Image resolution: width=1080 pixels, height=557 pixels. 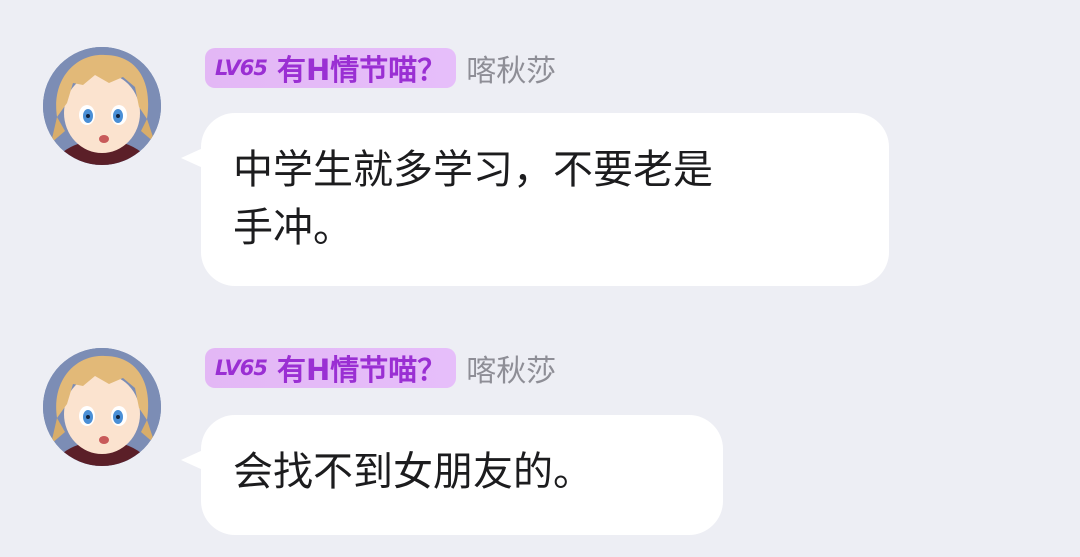 What do you see at coordinates (413, 472) in the screenshot?
I see `message-text-line: 会找不到女朋友的。` at bounding box center [413, 472].